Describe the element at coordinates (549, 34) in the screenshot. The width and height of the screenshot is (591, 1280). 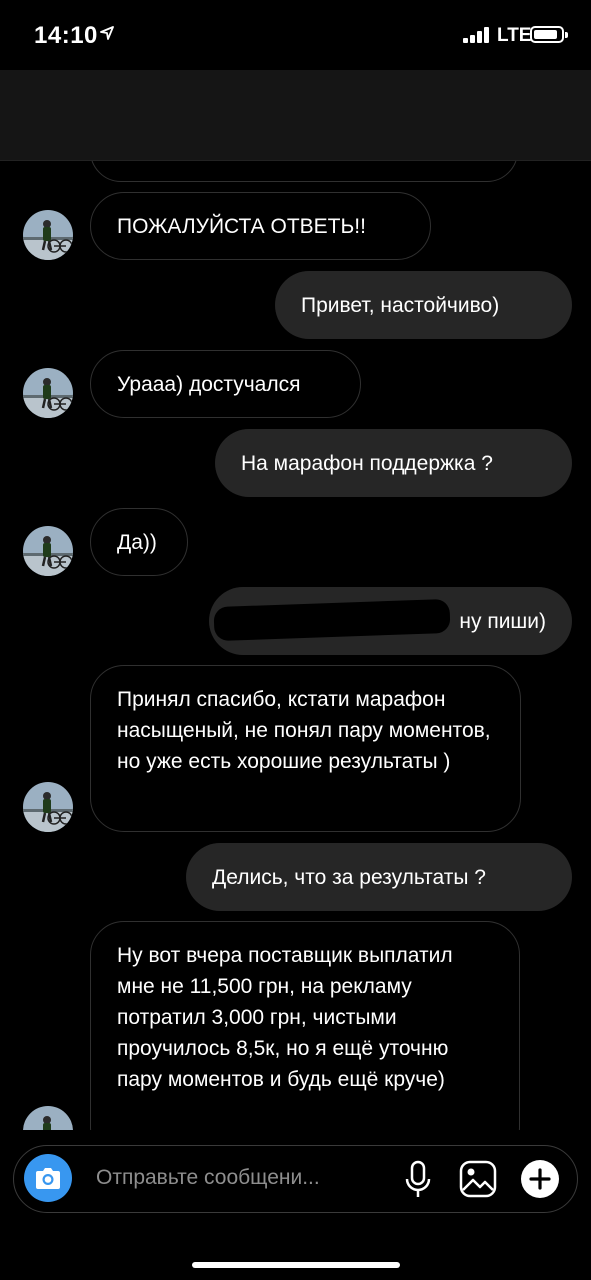
I see `battery-icon` at that location.